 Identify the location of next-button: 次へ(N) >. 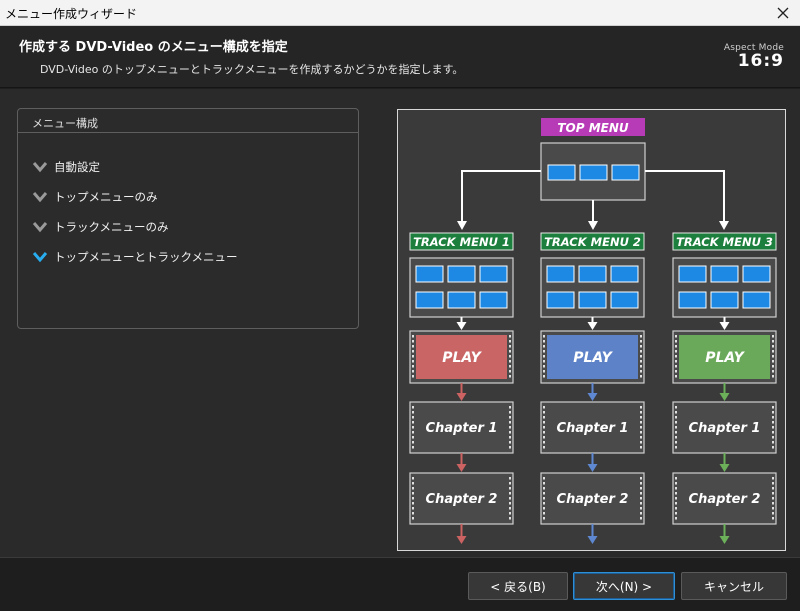
(624, 586).